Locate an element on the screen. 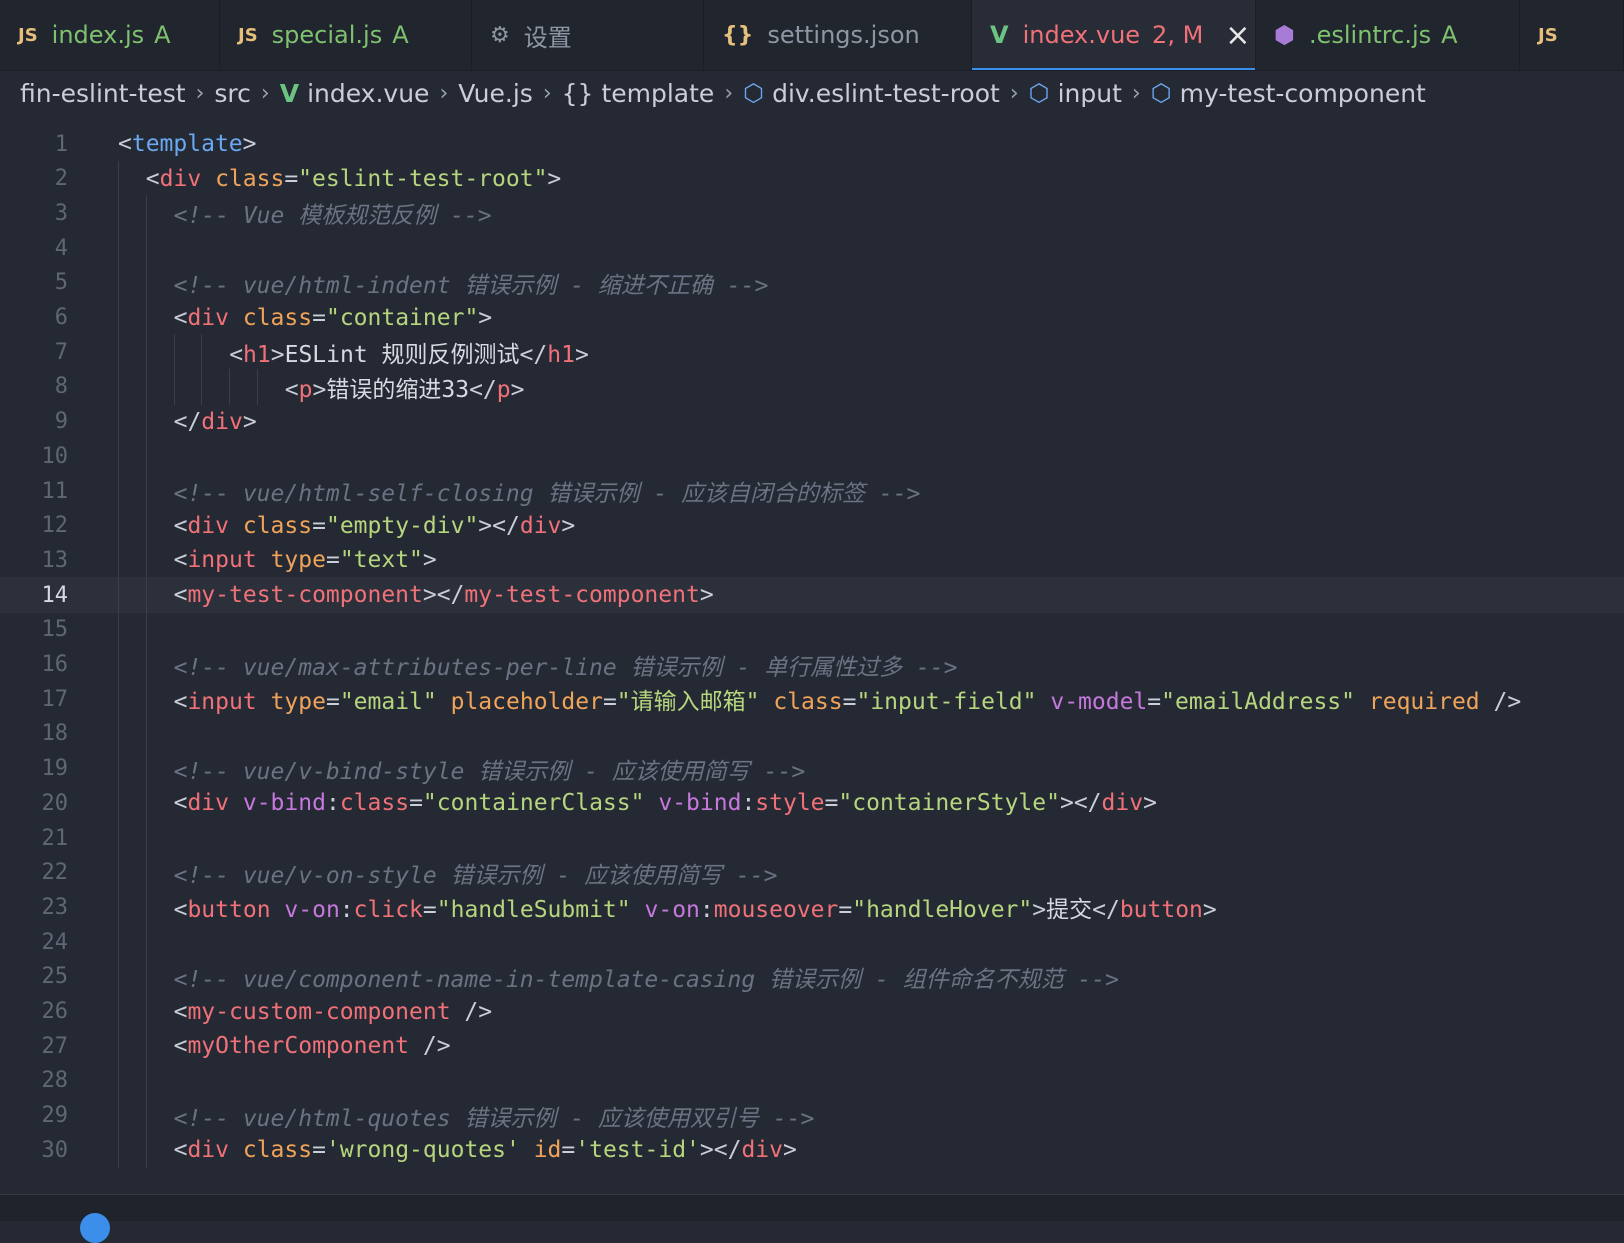  breadcrumb-item-Vue-js: Vue.js is located at coordinates (495, 93).